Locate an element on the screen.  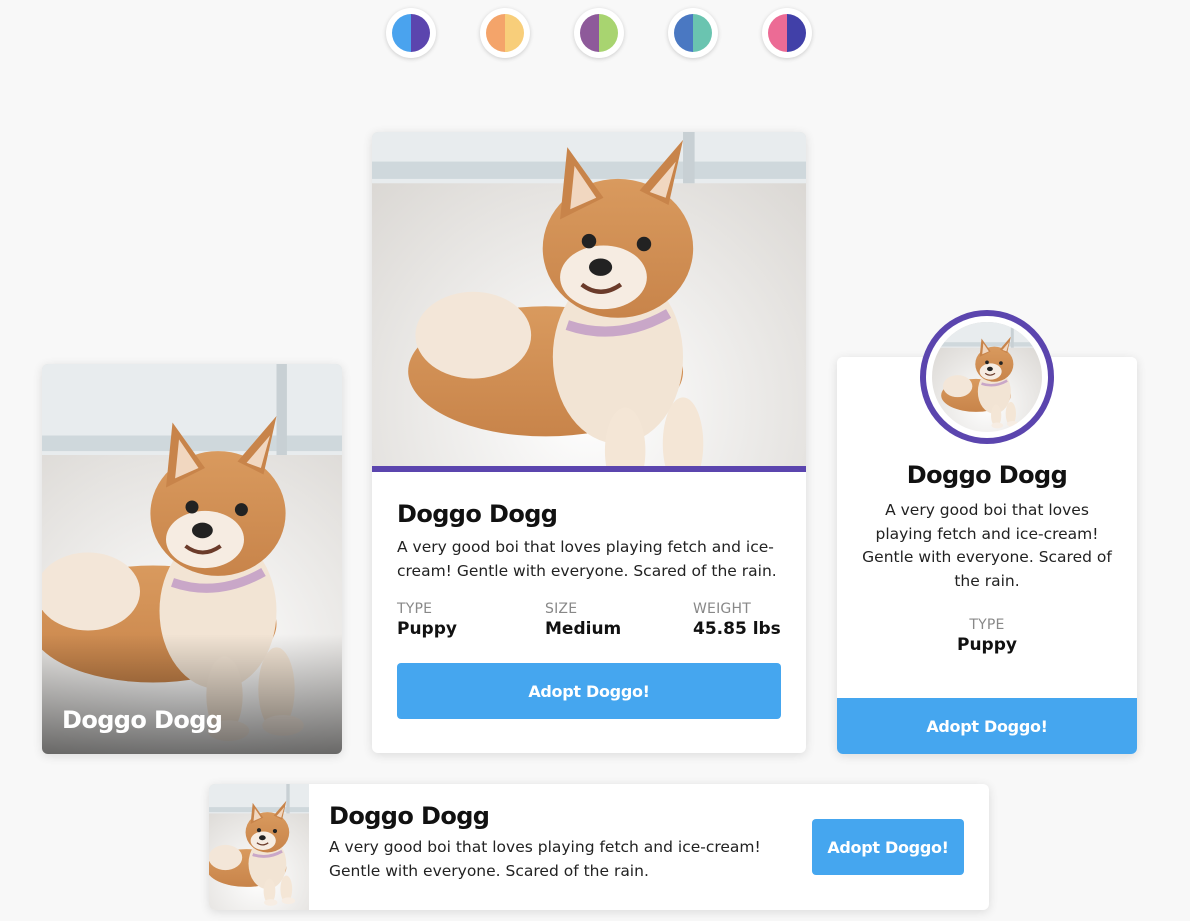
avatar is located at coordinates (987, 377).